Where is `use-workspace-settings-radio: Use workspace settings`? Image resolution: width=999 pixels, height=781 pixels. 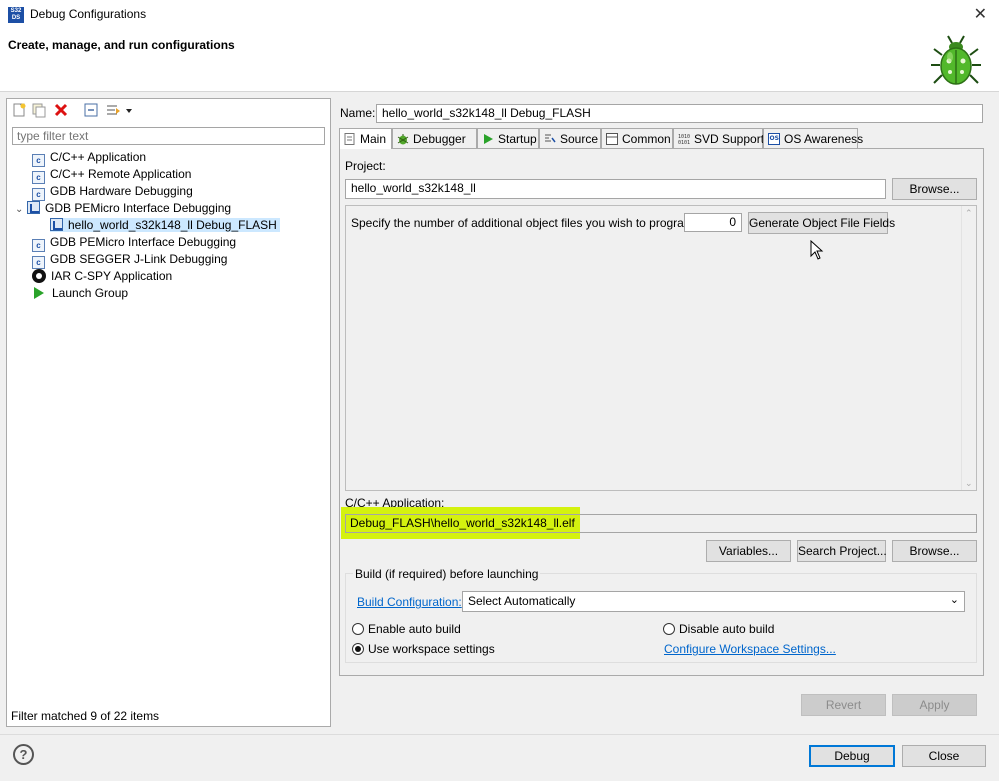
use-workspace-settings-radio: Use workspace settings is located at coordinates (423, 649).